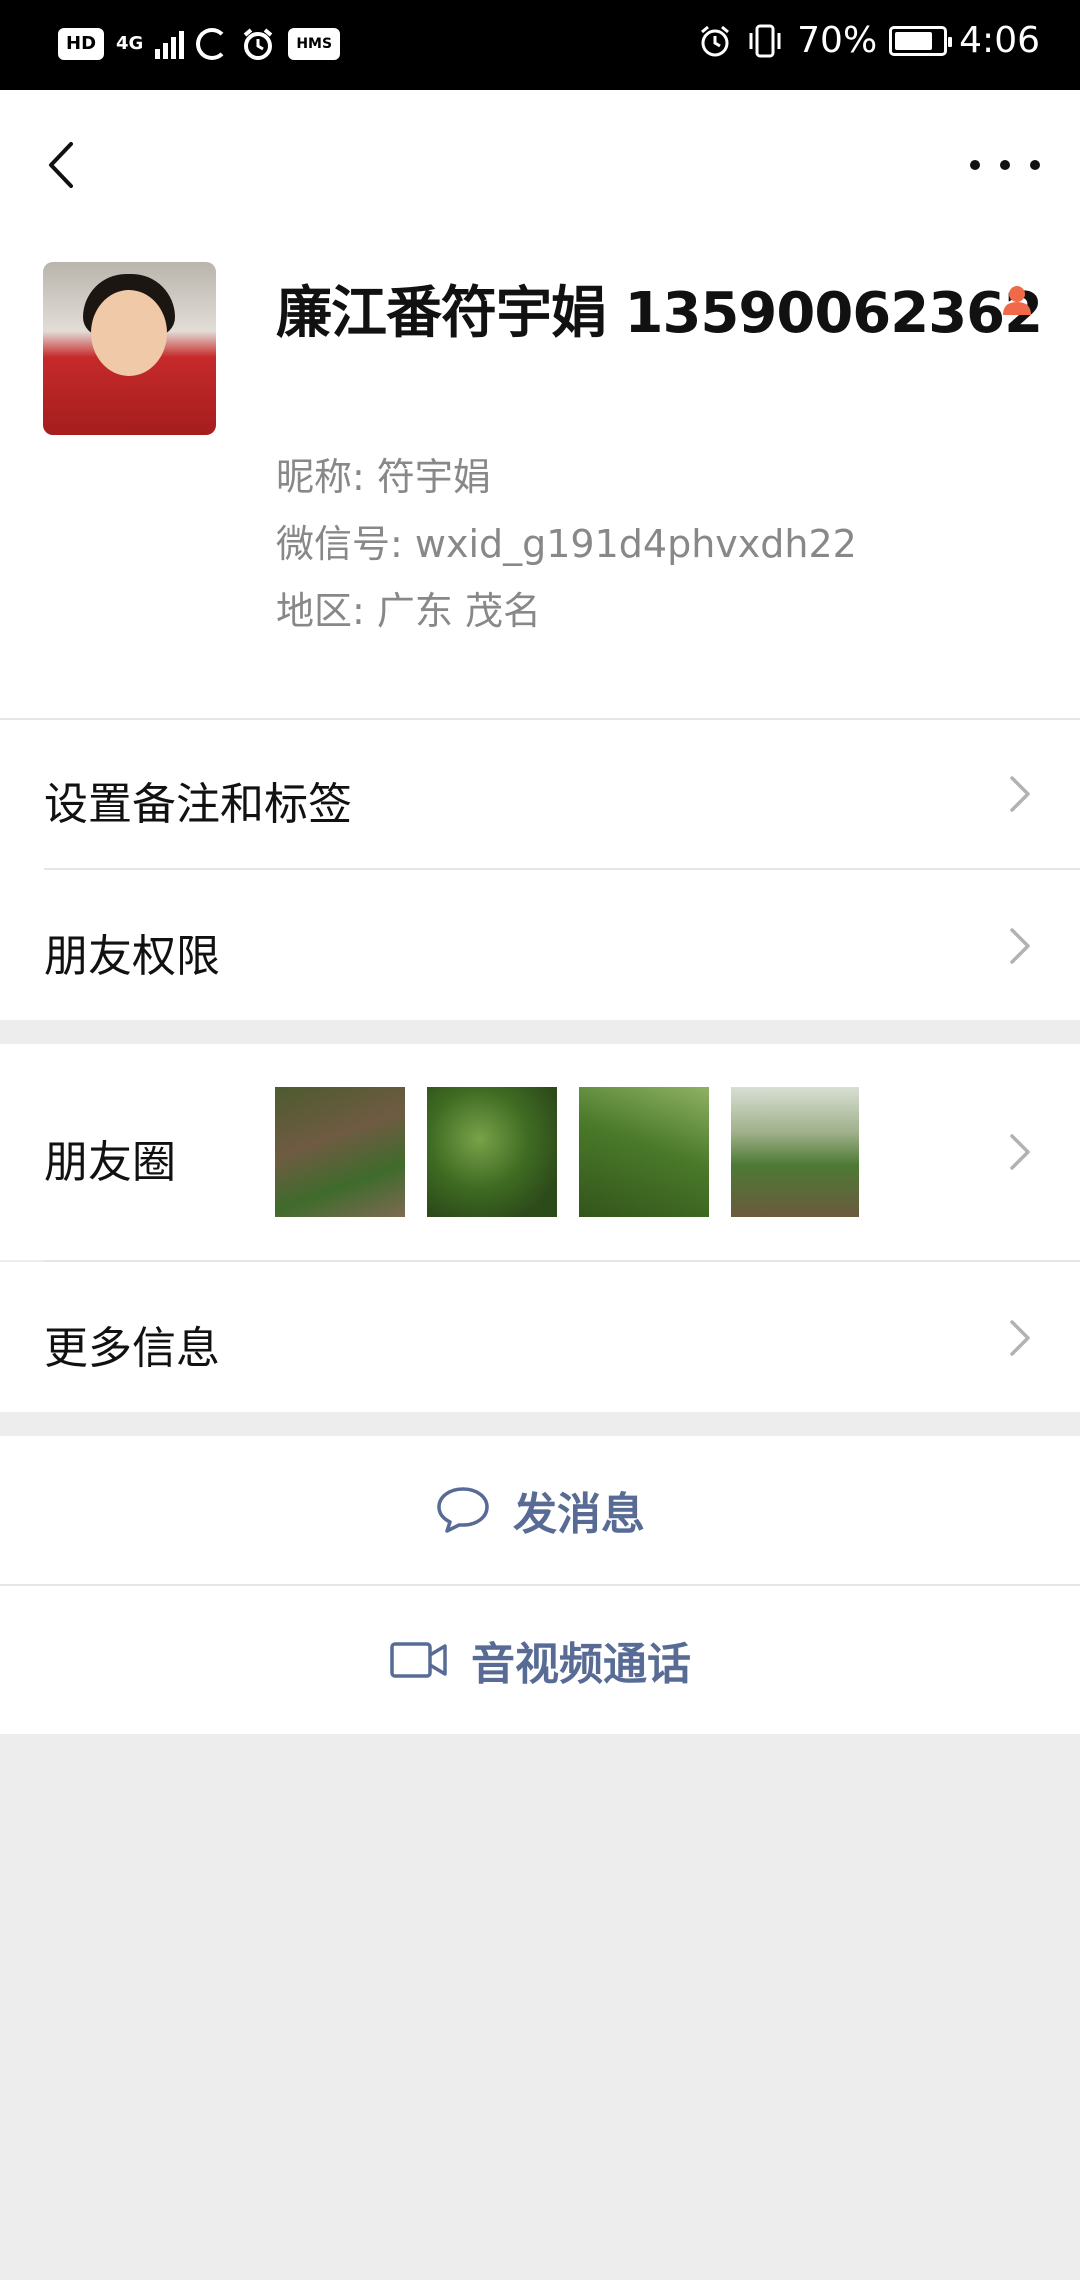 Image resolution: width=1080 pixels, height=2280 pixels. I want to click on vibrate-icon, so click(765, 40).